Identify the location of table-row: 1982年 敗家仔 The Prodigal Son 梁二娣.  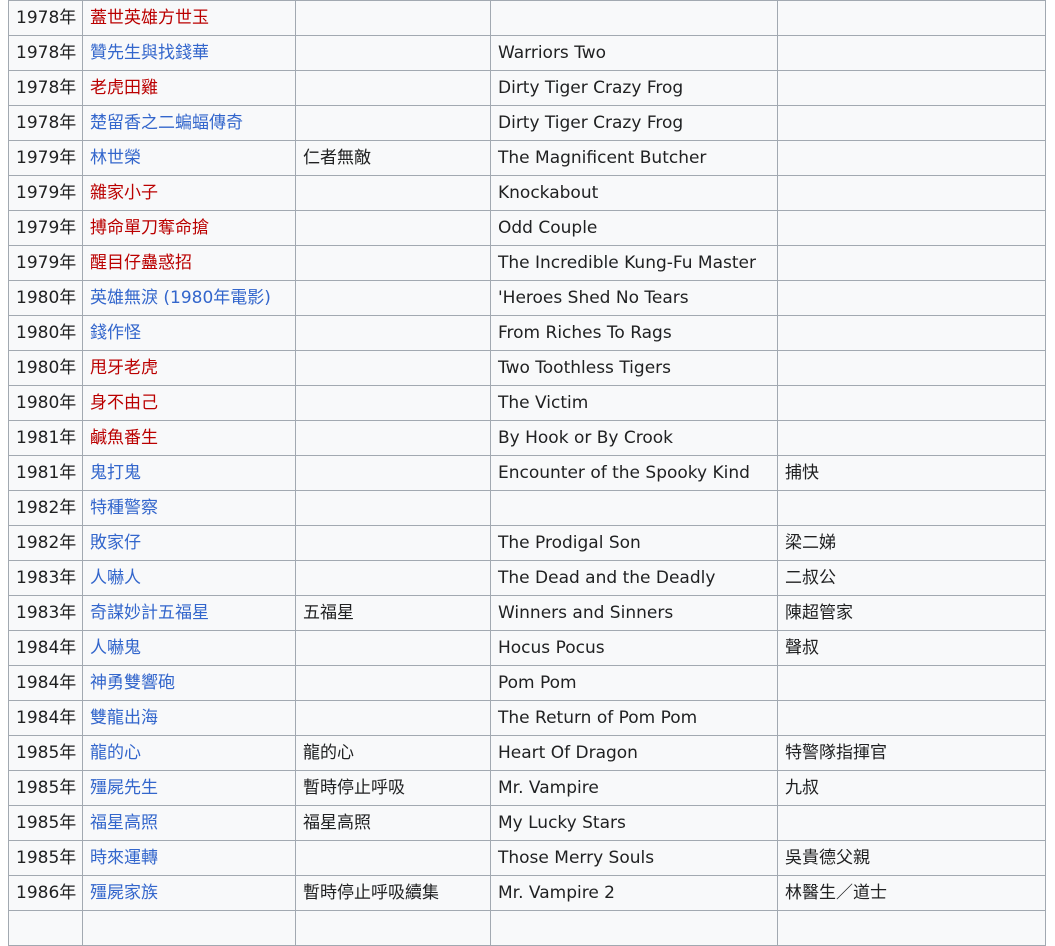
(527, 543).